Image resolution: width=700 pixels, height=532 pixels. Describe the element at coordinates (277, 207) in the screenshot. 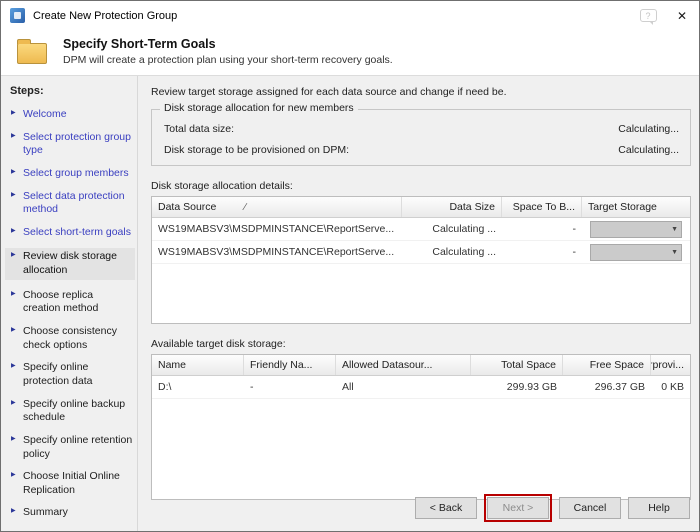

I see `column-header-data-source: Data Source ∕` at that location.